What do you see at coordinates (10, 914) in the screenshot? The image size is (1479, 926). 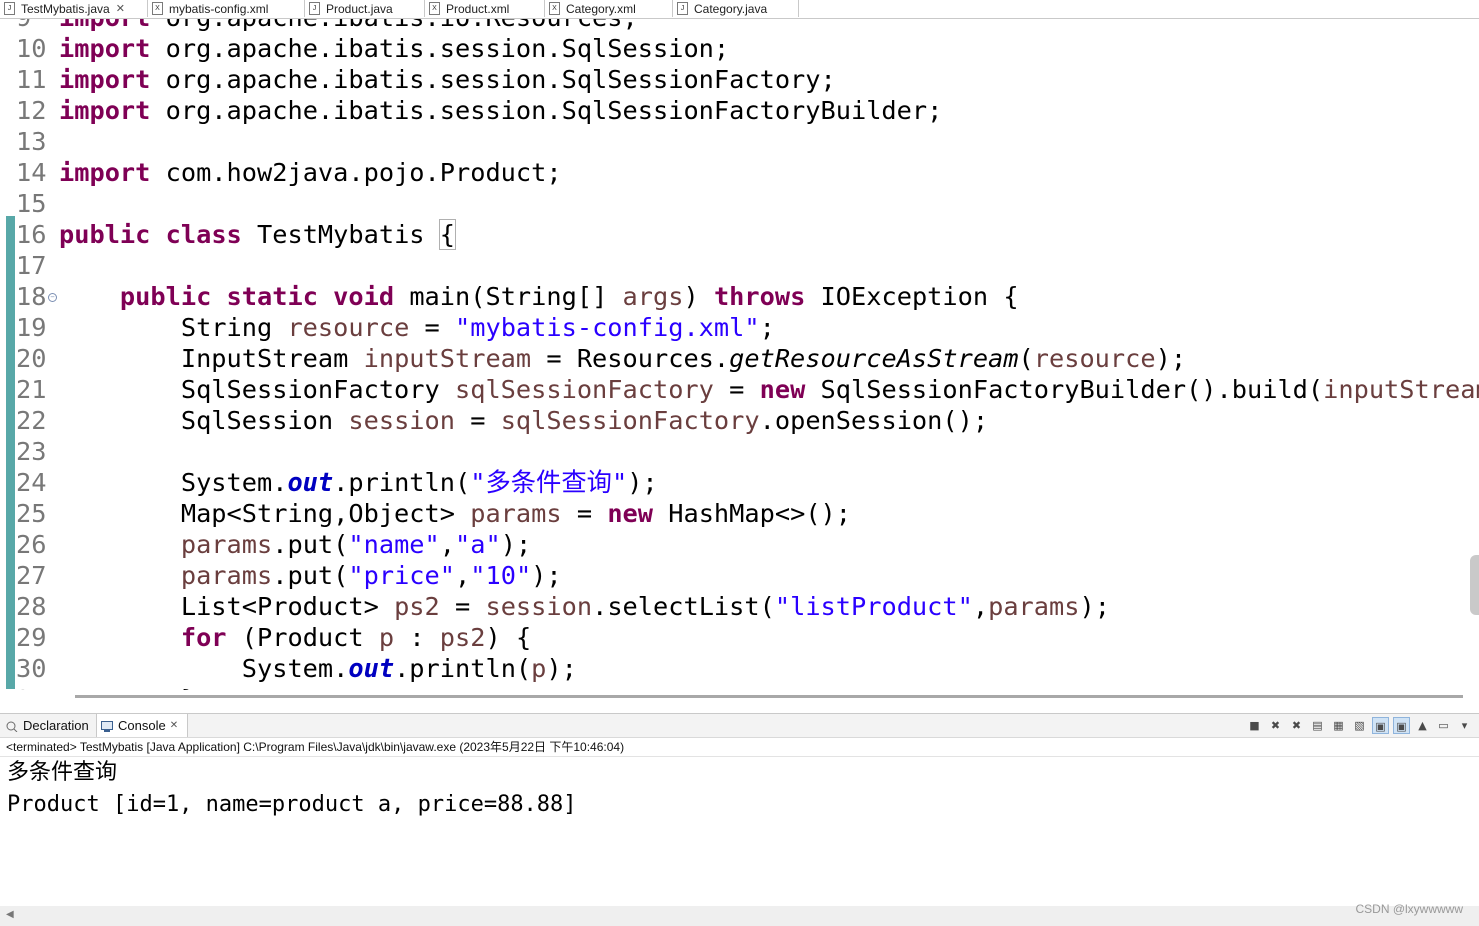 I see `scroll-left-icon: ◀` at bounding box center [10, 914].